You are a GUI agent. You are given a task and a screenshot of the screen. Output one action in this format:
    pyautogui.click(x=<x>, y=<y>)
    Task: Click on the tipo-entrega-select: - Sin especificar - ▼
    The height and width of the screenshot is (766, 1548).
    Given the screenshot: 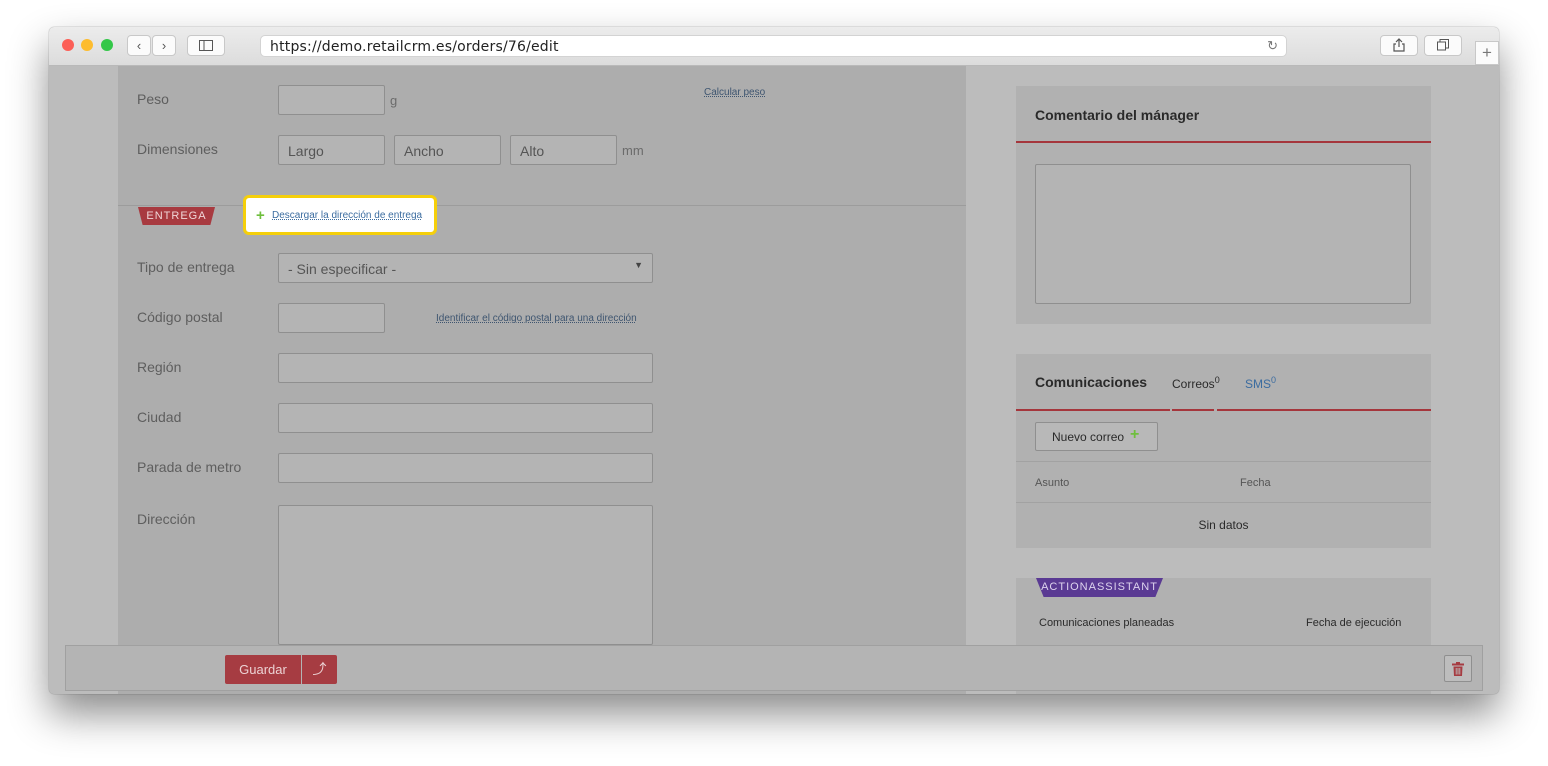 What is the action you would take?
    pyautogui.click(x=465, y=268)
    